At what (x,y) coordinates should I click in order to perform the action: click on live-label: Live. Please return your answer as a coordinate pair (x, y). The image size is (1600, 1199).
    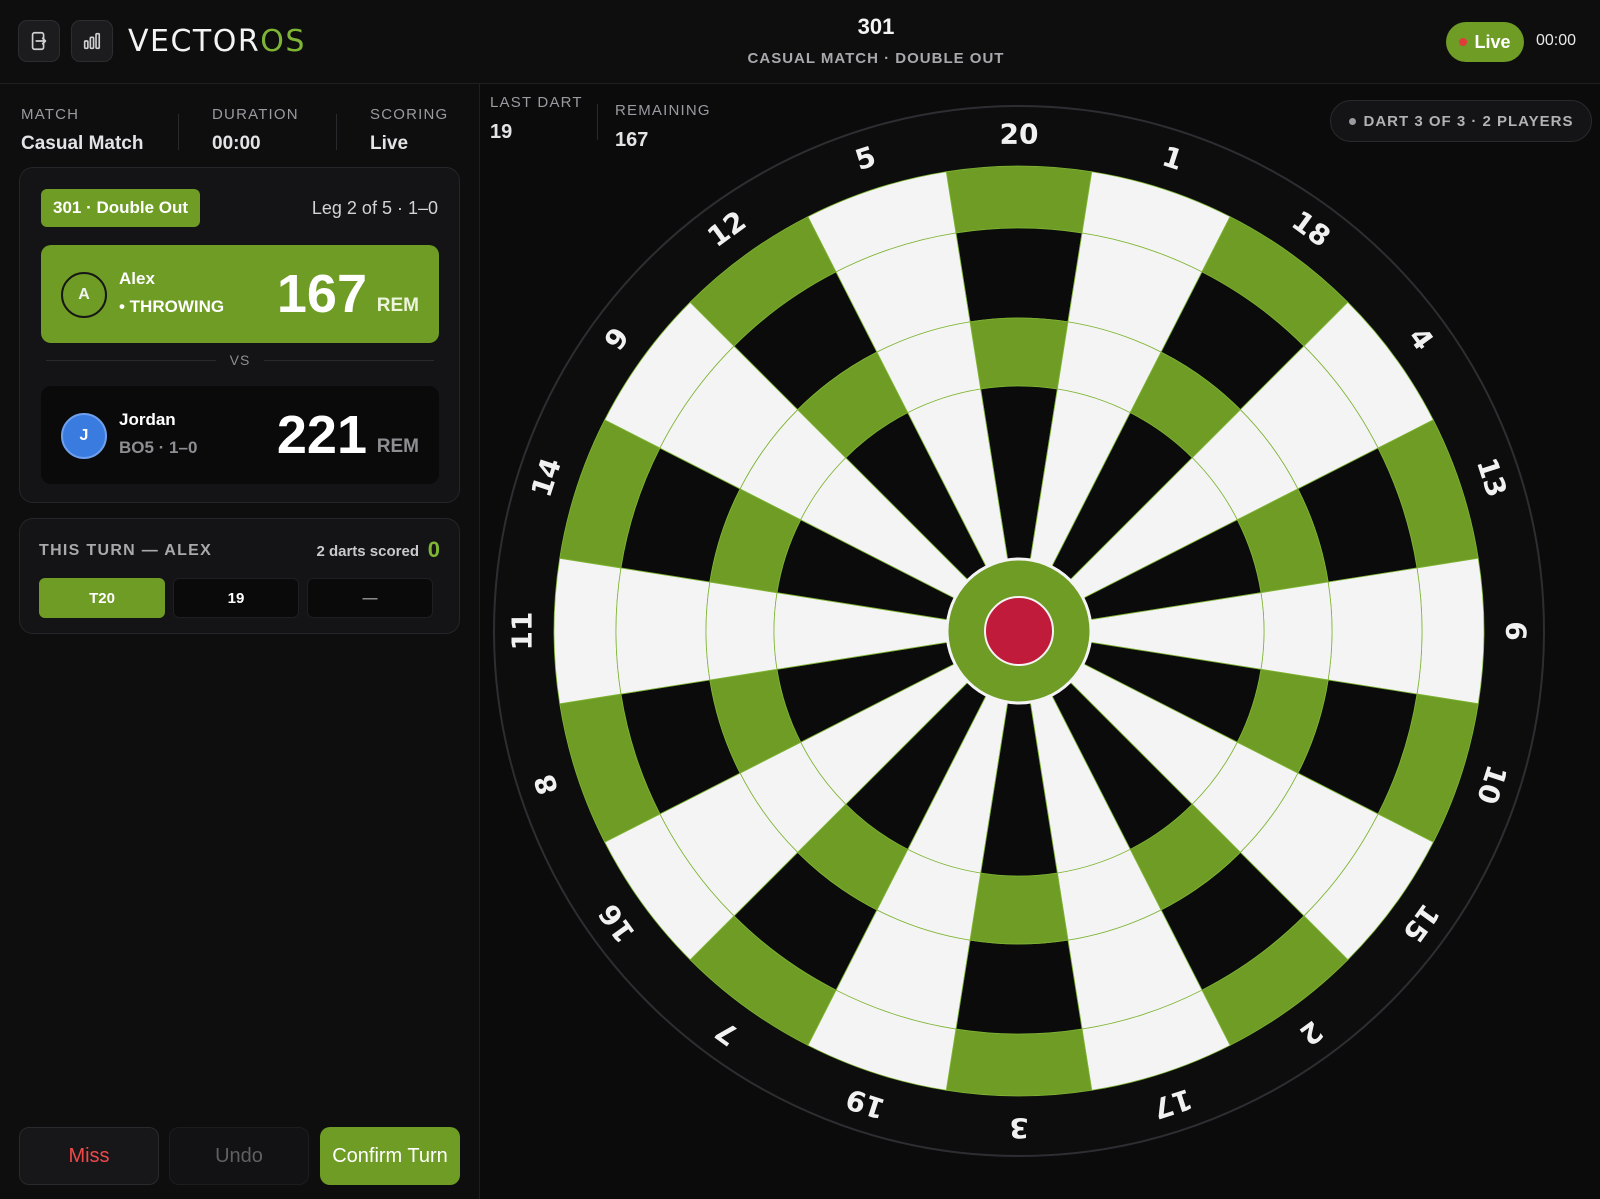
    Looking at the image, I should click on (1492, 41).